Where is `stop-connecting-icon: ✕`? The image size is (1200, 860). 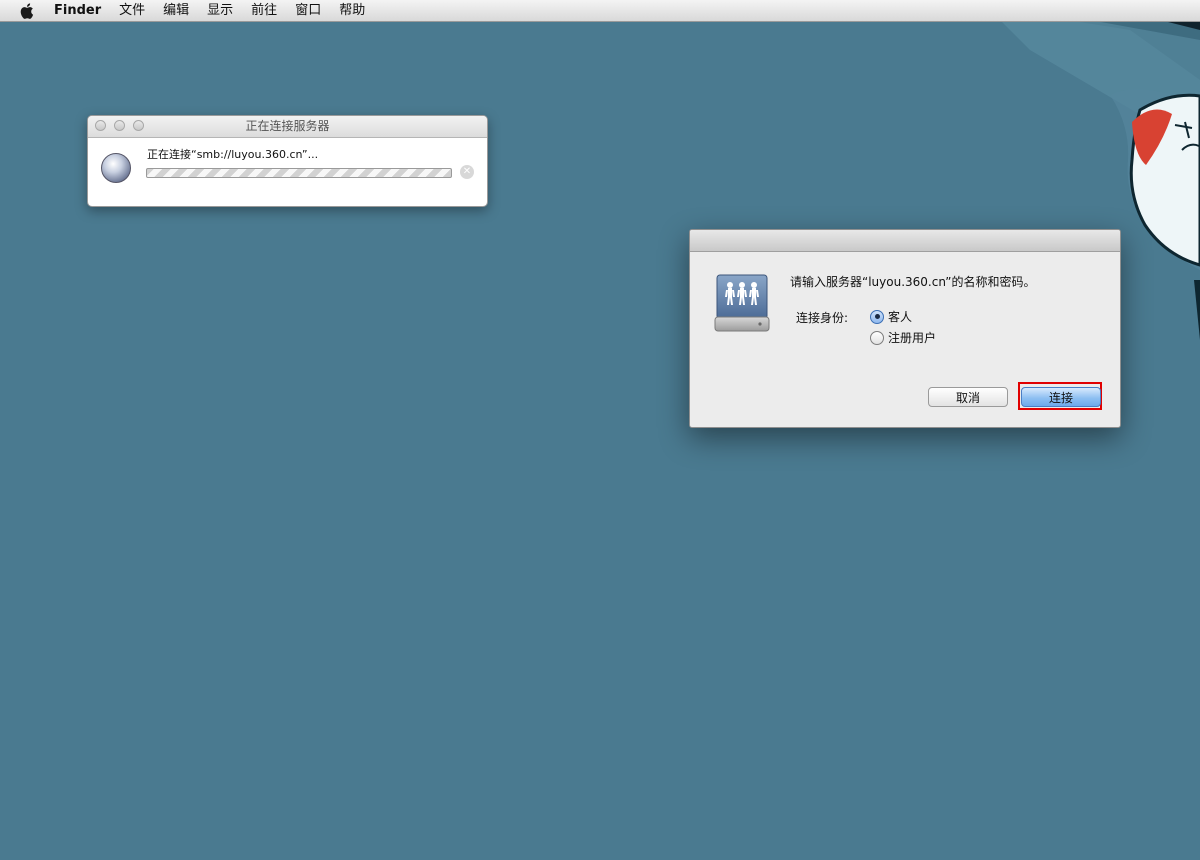 stop-connecting-icon: ✕ is located at coordinates (467, 172).